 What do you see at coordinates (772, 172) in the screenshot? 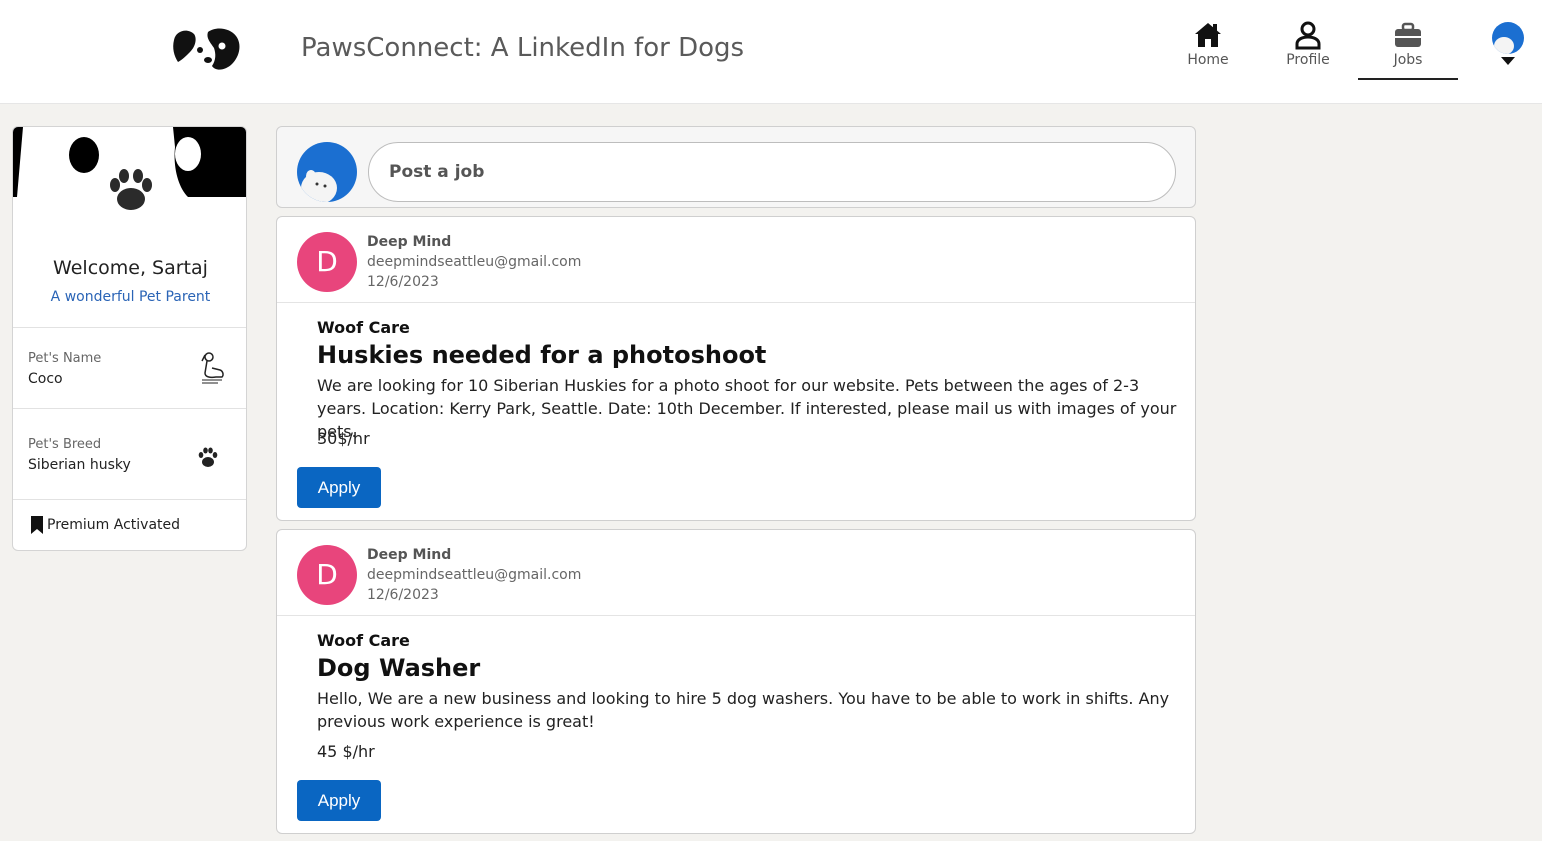
I see `post-job-input: Post a job` at bounding box center [772, 172].